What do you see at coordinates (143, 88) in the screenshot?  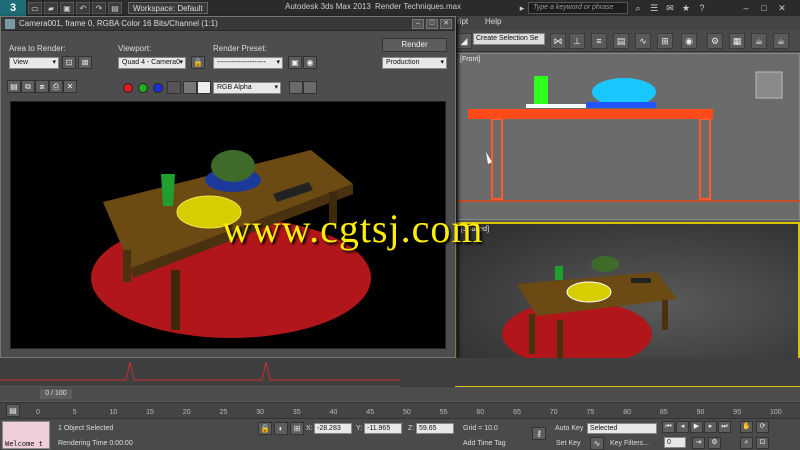 I see `green-channel-toggle` at bounding box center [143, 88].